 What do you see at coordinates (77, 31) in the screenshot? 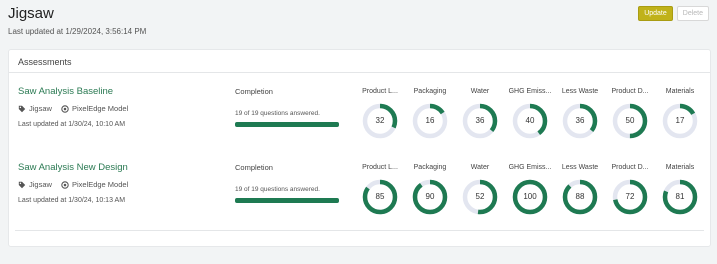
I see `page-last-updated: Last updated at 1/29/2024, 3:56:14 PM` at bounding box center [77, 31].